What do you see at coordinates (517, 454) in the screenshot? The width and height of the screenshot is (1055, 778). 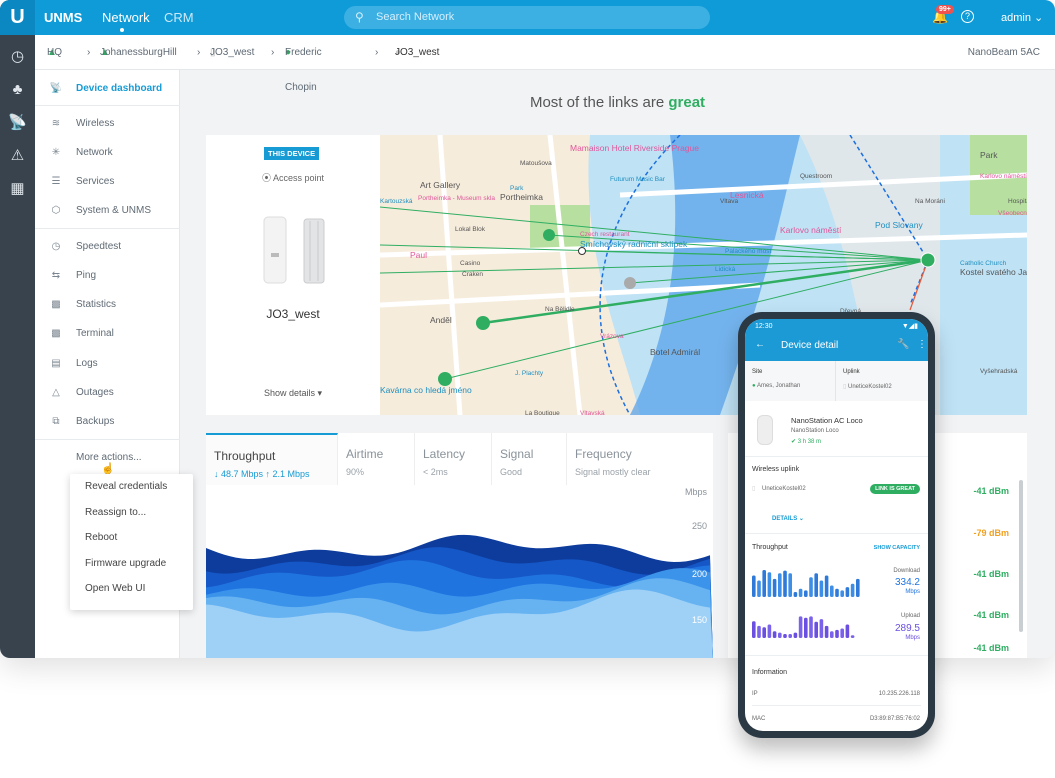 I see `tab-title: Signal` at bounding box center [517, 454].